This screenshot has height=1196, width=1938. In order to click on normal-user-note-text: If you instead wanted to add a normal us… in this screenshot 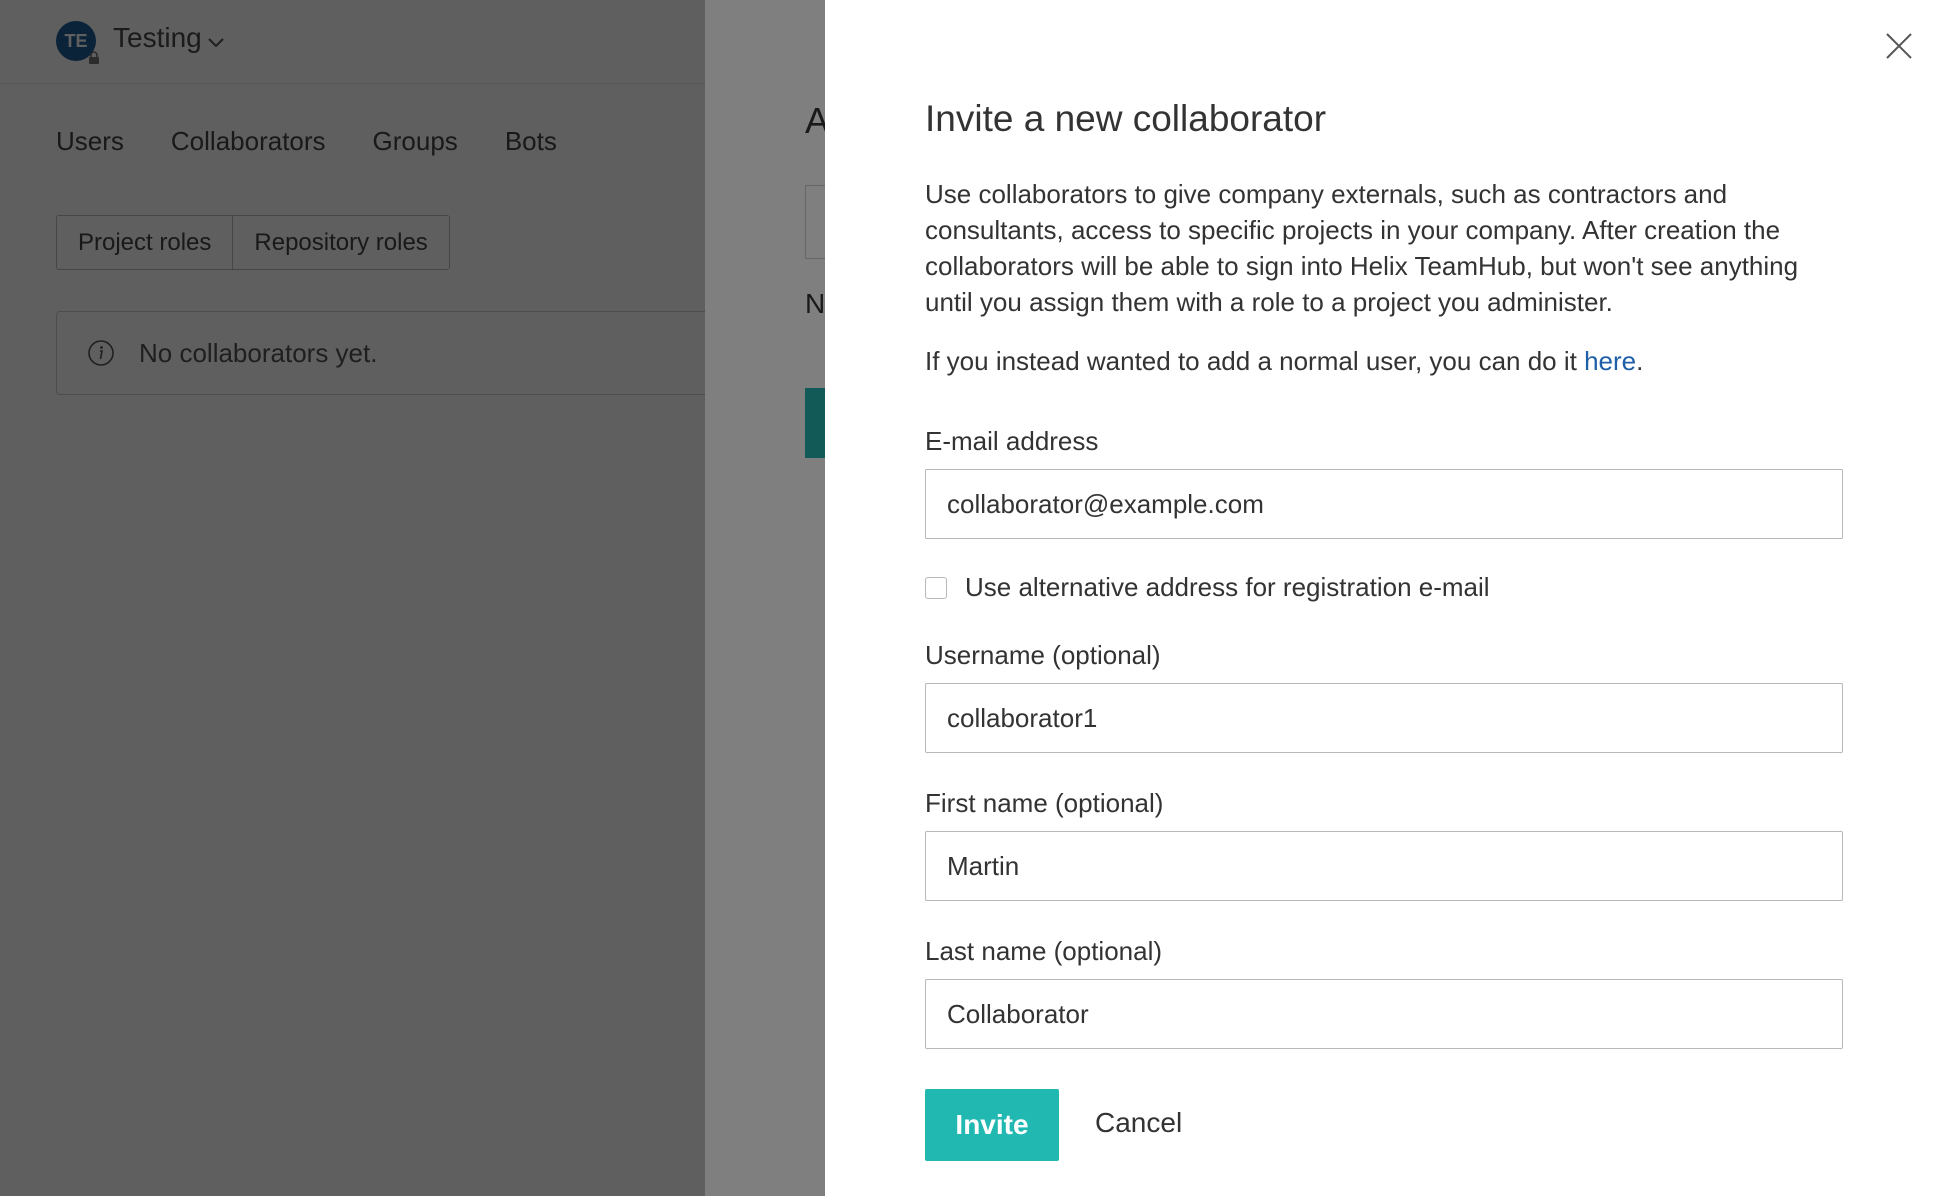, I will do `click(1255, 361)`.